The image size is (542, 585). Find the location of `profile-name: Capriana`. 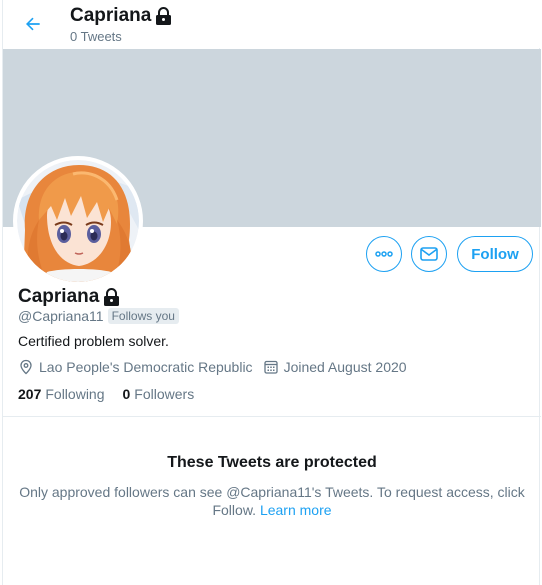

profile-name: Capriana is located at coordinates (69, 297).